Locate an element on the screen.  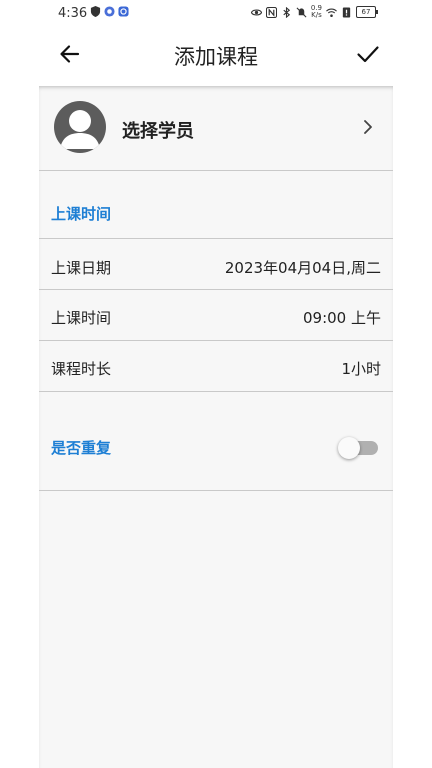
class-time-label: 上课时间 is located at coordinates (81, 318).